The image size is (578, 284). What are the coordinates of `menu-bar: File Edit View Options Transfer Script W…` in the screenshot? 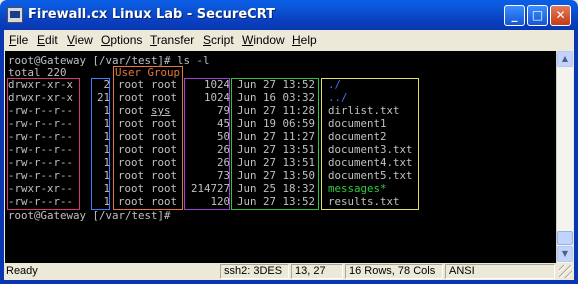 It's located at (289, 40).